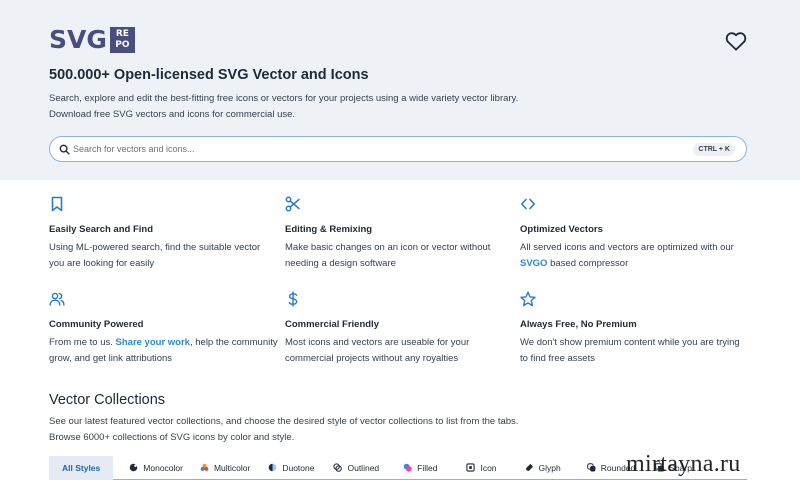 Image resolution: width=800 pixels, height=482 pixels. Describe the element at coordinates (232, 467) in the screenshot. I see `tab-label: Multicolor` at that location.